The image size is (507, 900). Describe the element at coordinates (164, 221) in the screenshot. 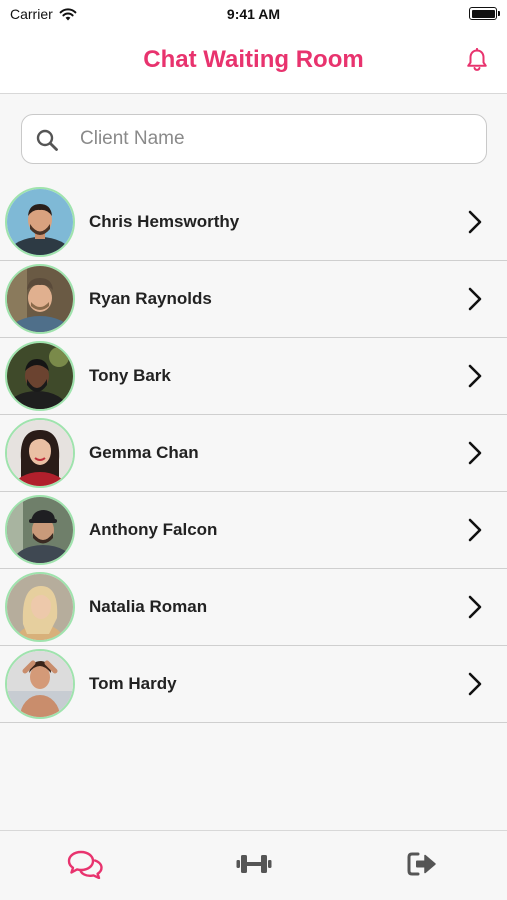

I see `client-name: Chris Hemsworthy` at that location.